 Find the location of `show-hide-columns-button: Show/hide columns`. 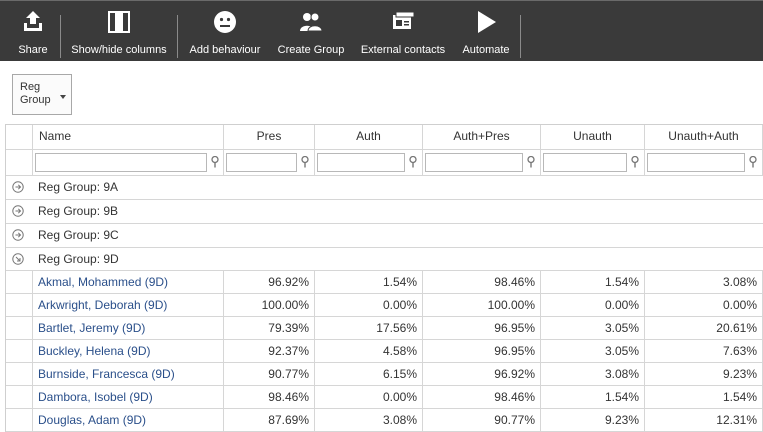

show-hide-columns-button: Show/hide columns is located at coordinates (119, 31).